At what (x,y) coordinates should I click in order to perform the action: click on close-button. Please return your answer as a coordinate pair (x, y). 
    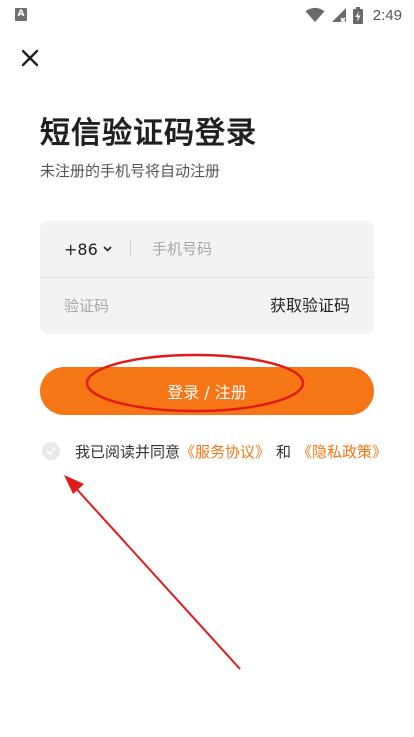
    Looking at the image, I should click on (30, 58).